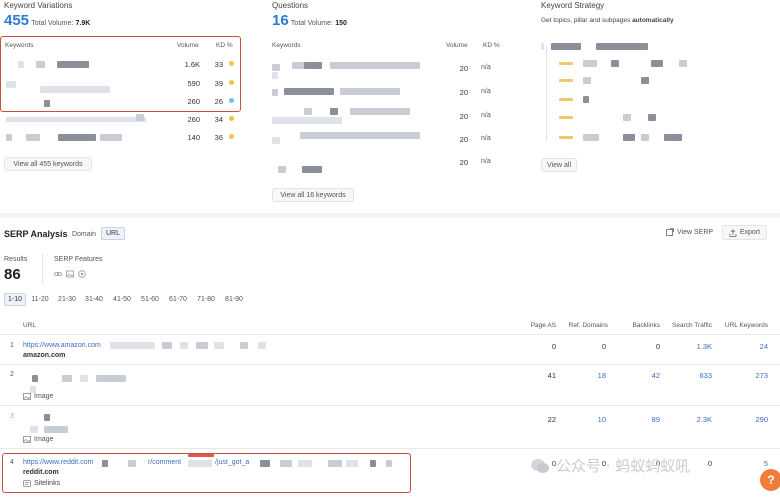 This screenshot has width=780, height=500. I want to click on row-url-link: https://www.amazon.com, so click(62, 345).